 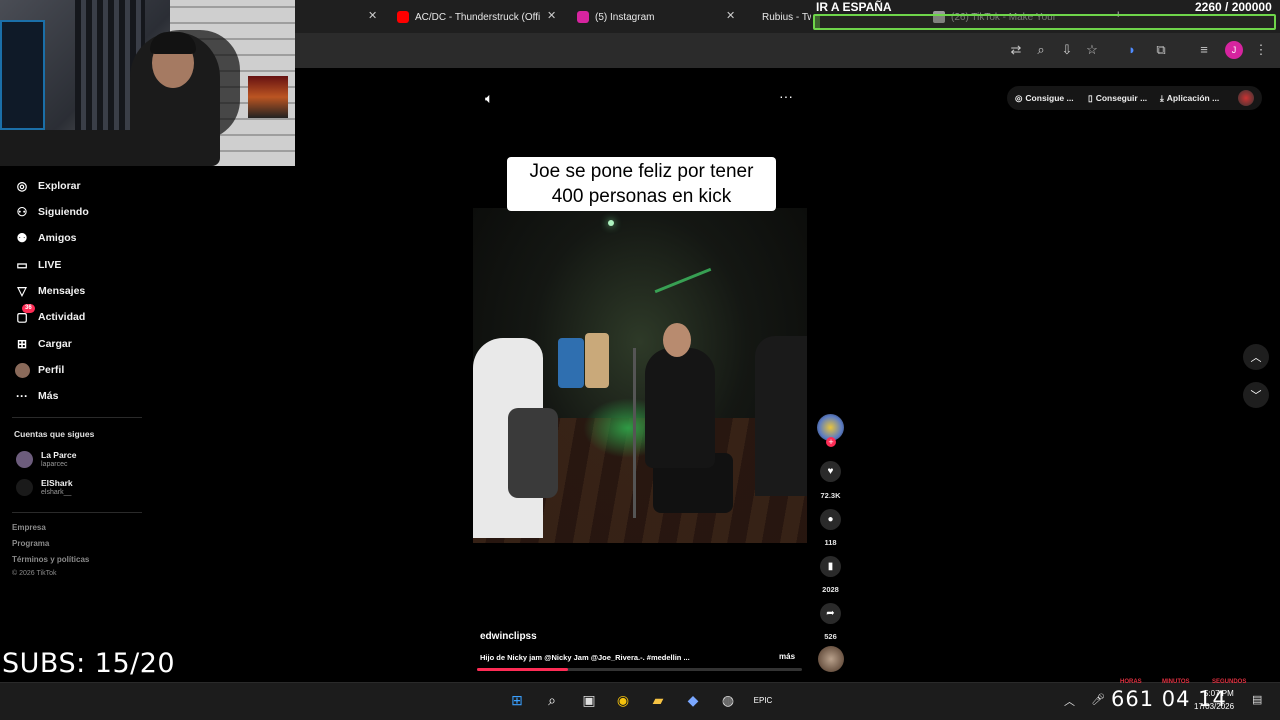 What do you see at coordinates (22, 396) in the screenshot?
I see `more-icon: ···` at bounding box center [22, 396].